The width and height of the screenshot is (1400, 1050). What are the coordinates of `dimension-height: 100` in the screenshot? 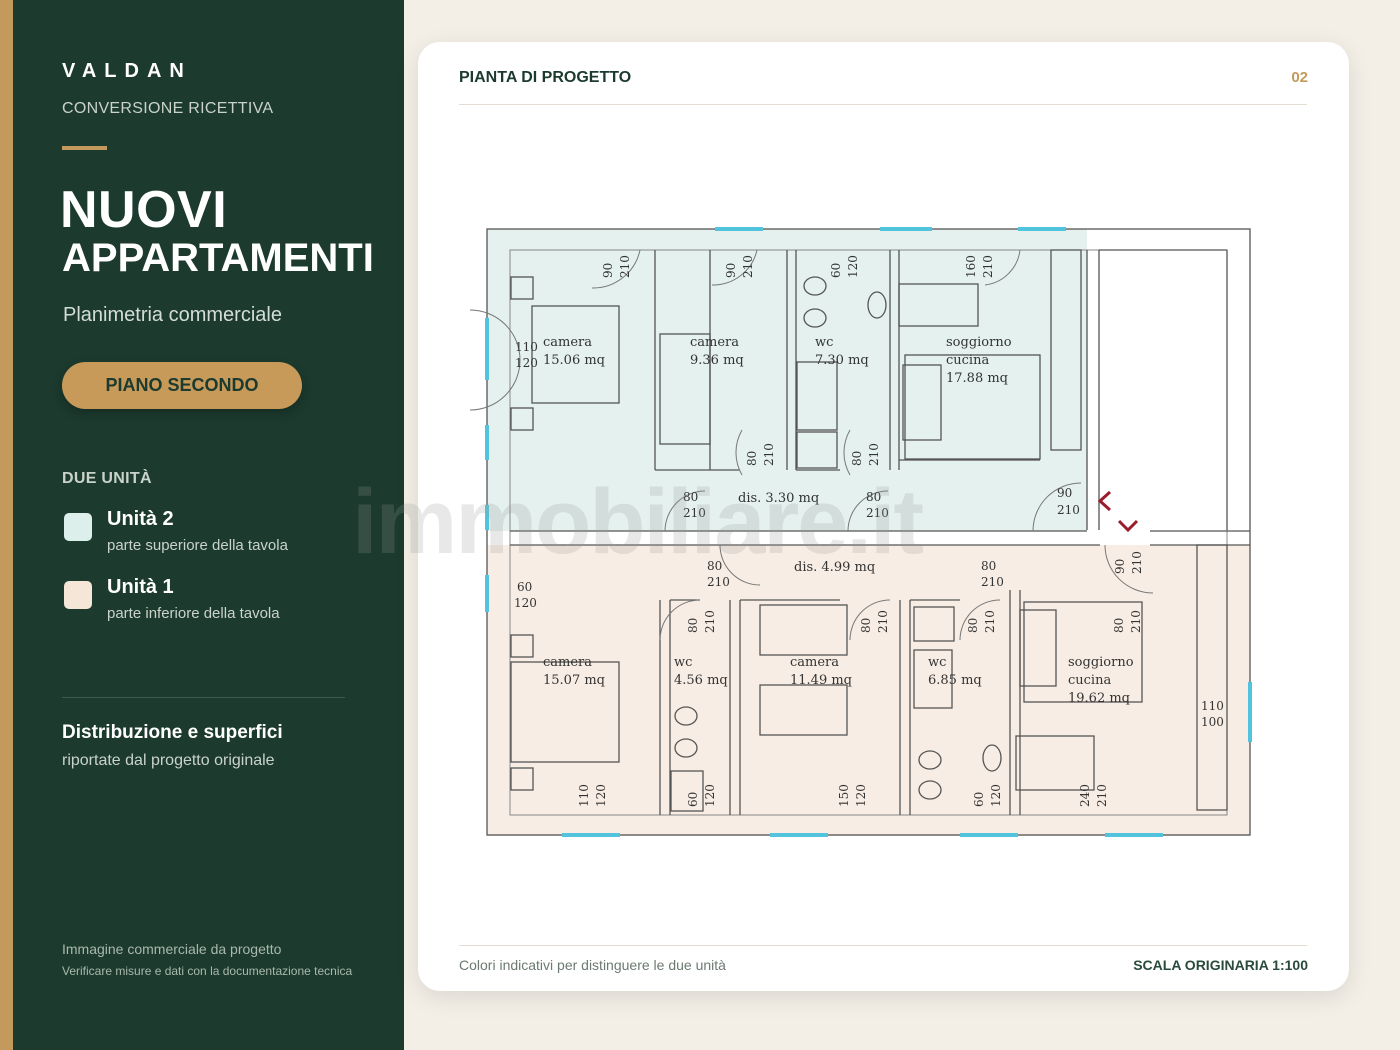 It's located at (1212, 722).